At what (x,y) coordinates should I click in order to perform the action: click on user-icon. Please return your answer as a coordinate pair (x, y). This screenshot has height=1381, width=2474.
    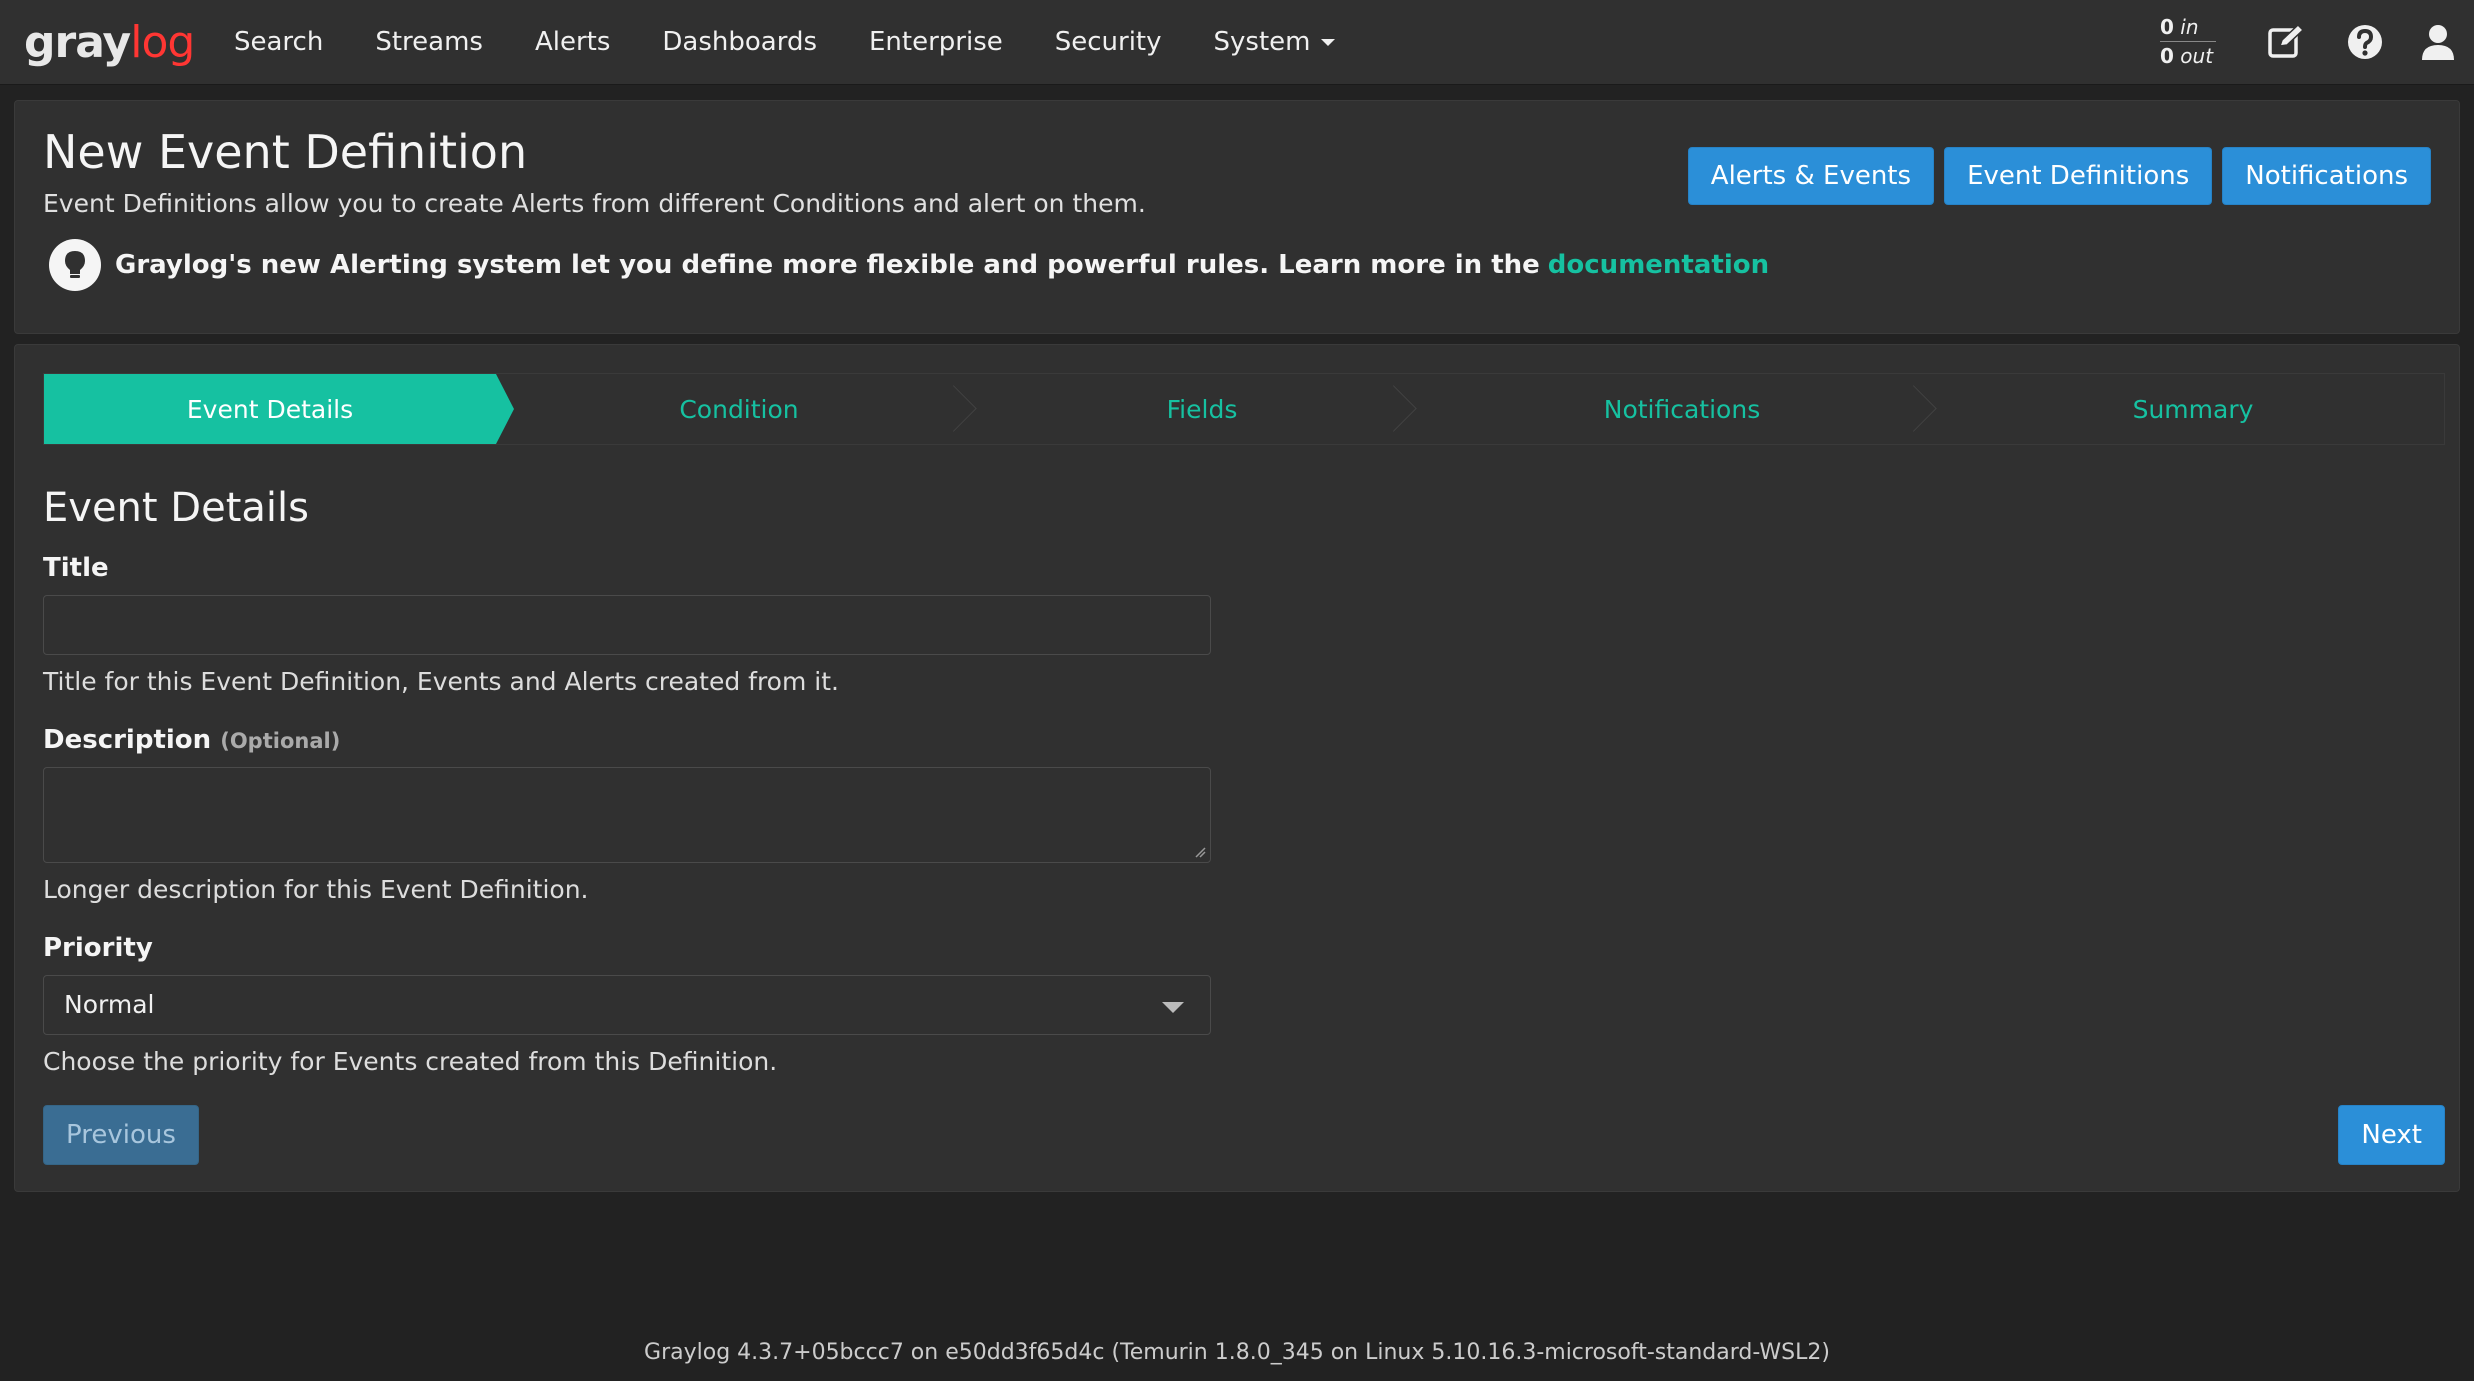
    Looking at the image, I should click on (2438, 42).